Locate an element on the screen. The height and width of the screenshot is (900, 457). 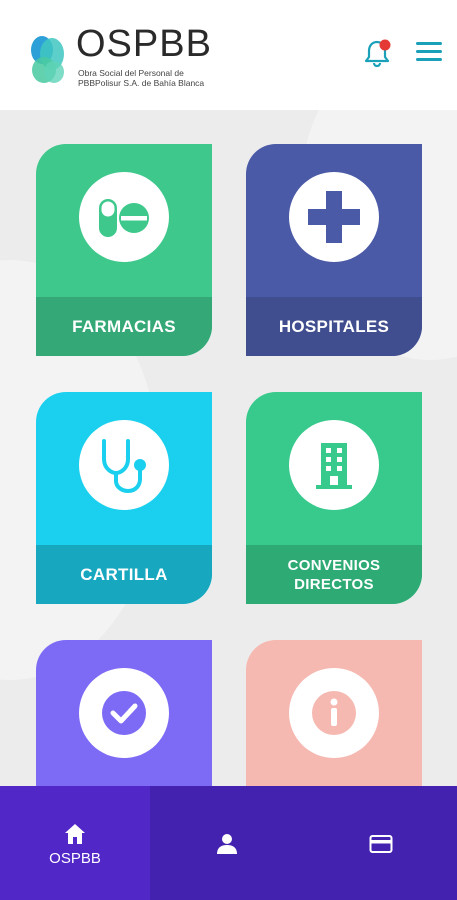
user-icon is located at coordinates (227, 844).